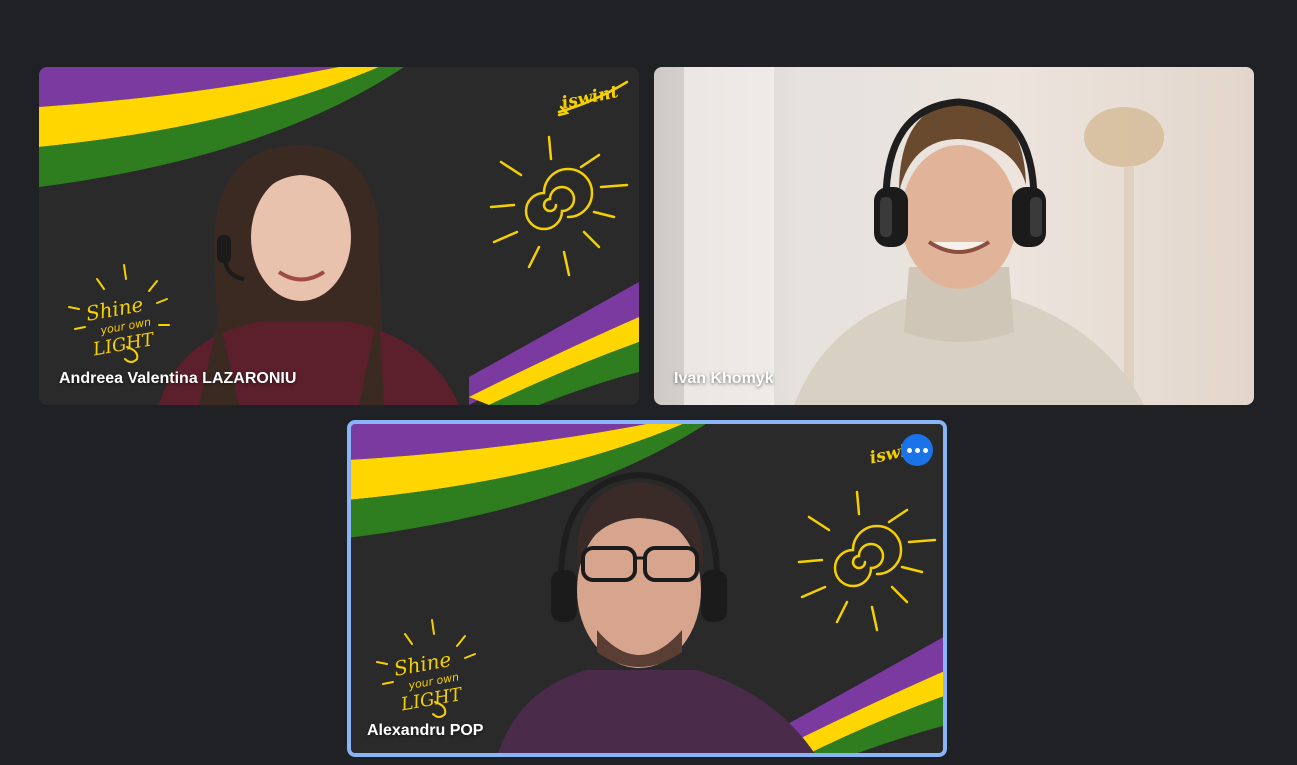 This screenshot has height=765, width=1297. I want to click on more-options-button, so click(917, 450).